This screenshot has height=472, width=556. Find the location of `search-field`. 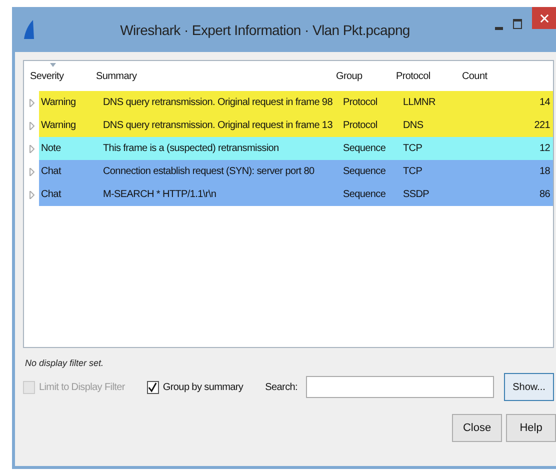

search-field is located at coordinates (400, 387).